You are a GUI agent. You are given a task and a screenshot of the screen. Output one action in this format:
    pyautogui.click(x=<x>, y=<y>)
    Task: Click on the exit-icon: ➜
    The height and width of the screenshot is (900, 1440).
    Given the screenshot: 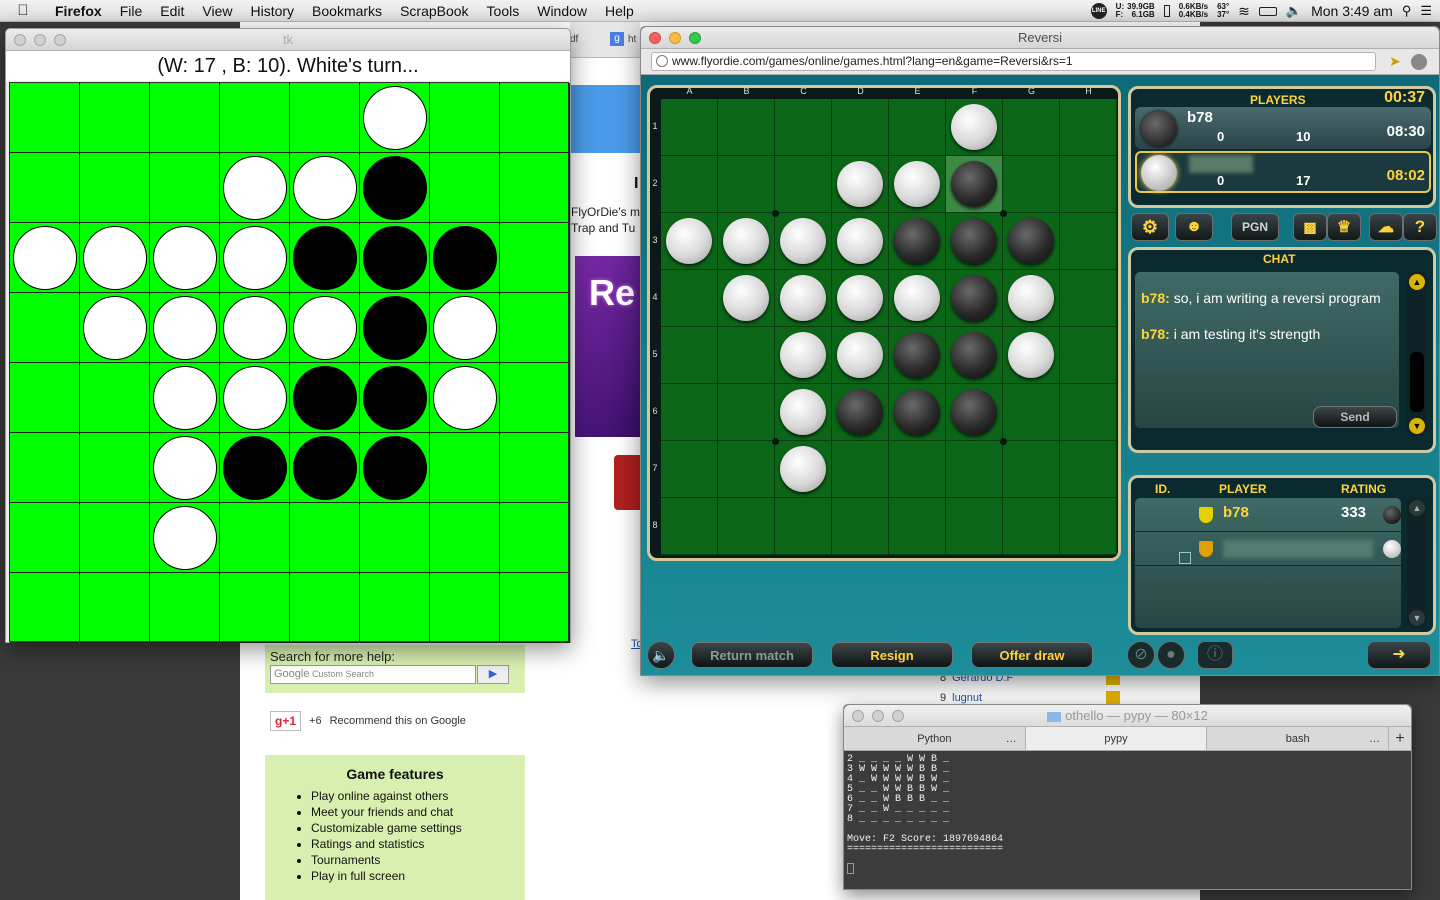 What is the action you would take?
    pyautogui.click(x=1399, y=655)
    